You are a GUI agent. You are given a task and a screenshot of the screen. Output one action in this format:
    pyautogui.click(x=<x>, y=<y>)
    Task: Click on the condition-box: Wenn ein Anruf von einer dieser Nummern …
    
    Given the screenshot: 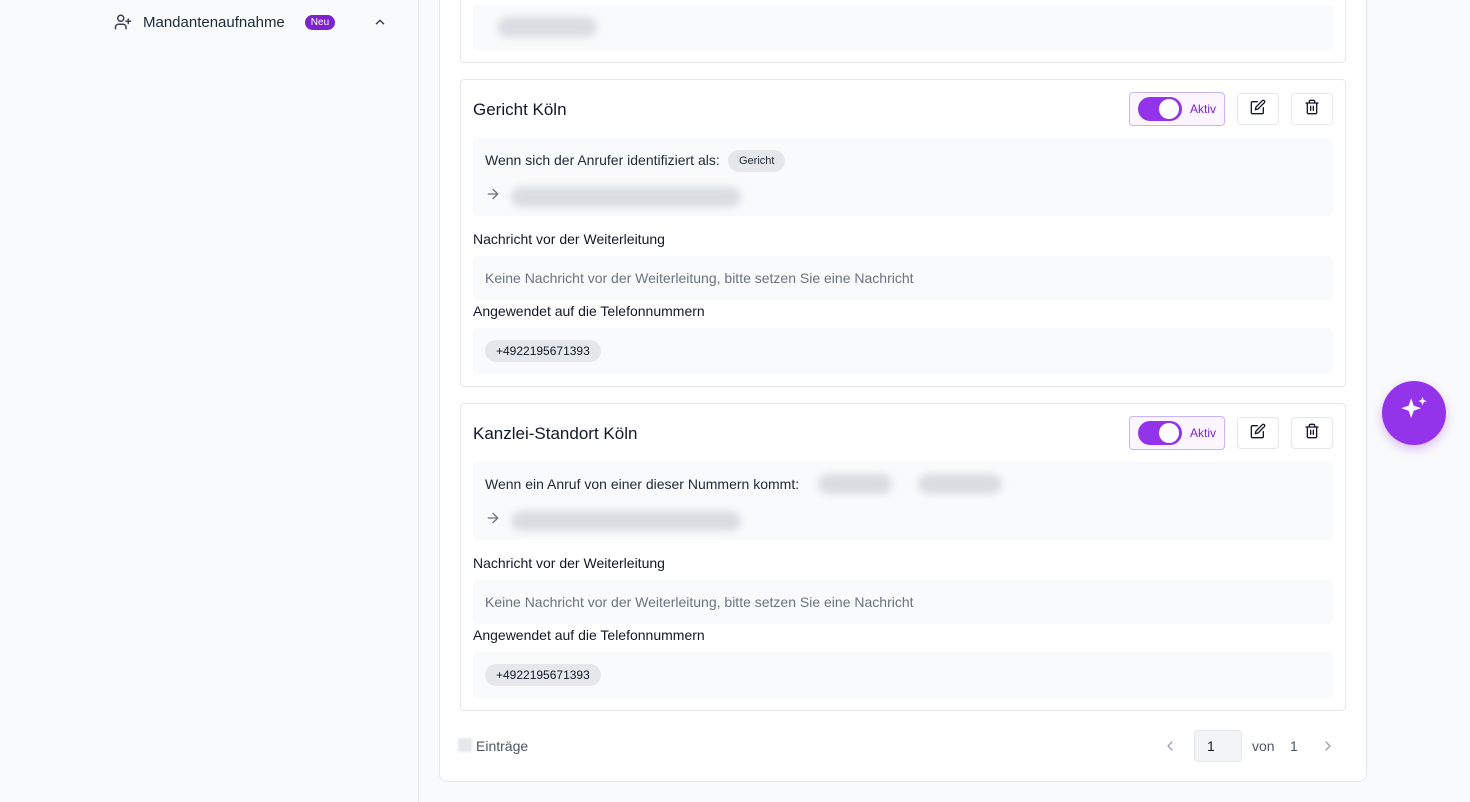 What is the action you would take?
    pyautogui.click(x=903, y=501)
    